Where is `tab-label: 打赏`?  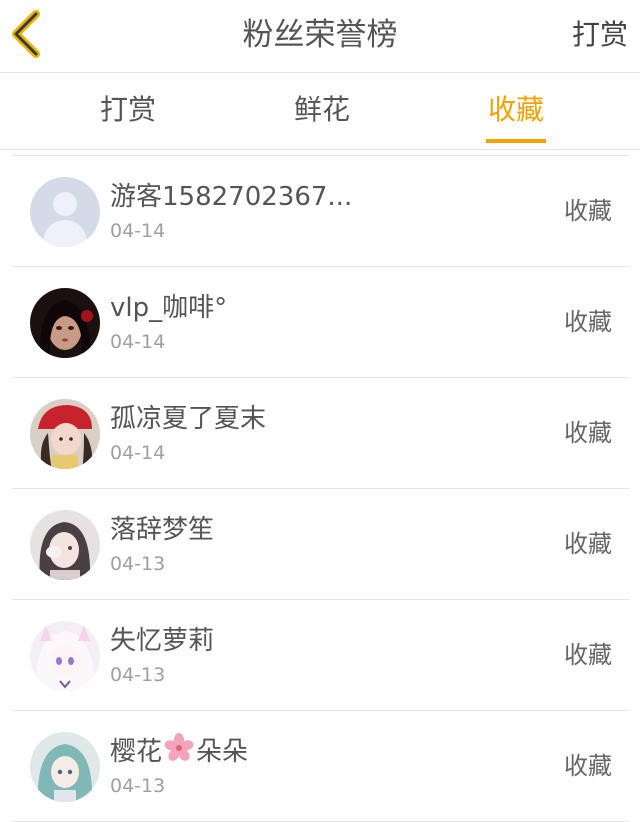 tab-label: 打赏 is located at coordinates (127, 109).